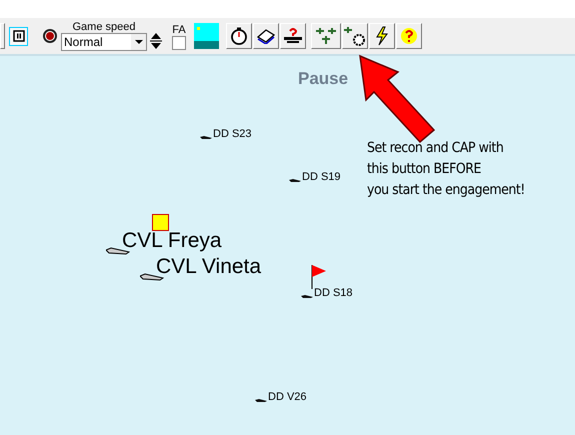 This screenshot has width=575, height=435. Describe the element at coordinates (179, 43) in the screenshot. I see `fa-checkbox` at that location.